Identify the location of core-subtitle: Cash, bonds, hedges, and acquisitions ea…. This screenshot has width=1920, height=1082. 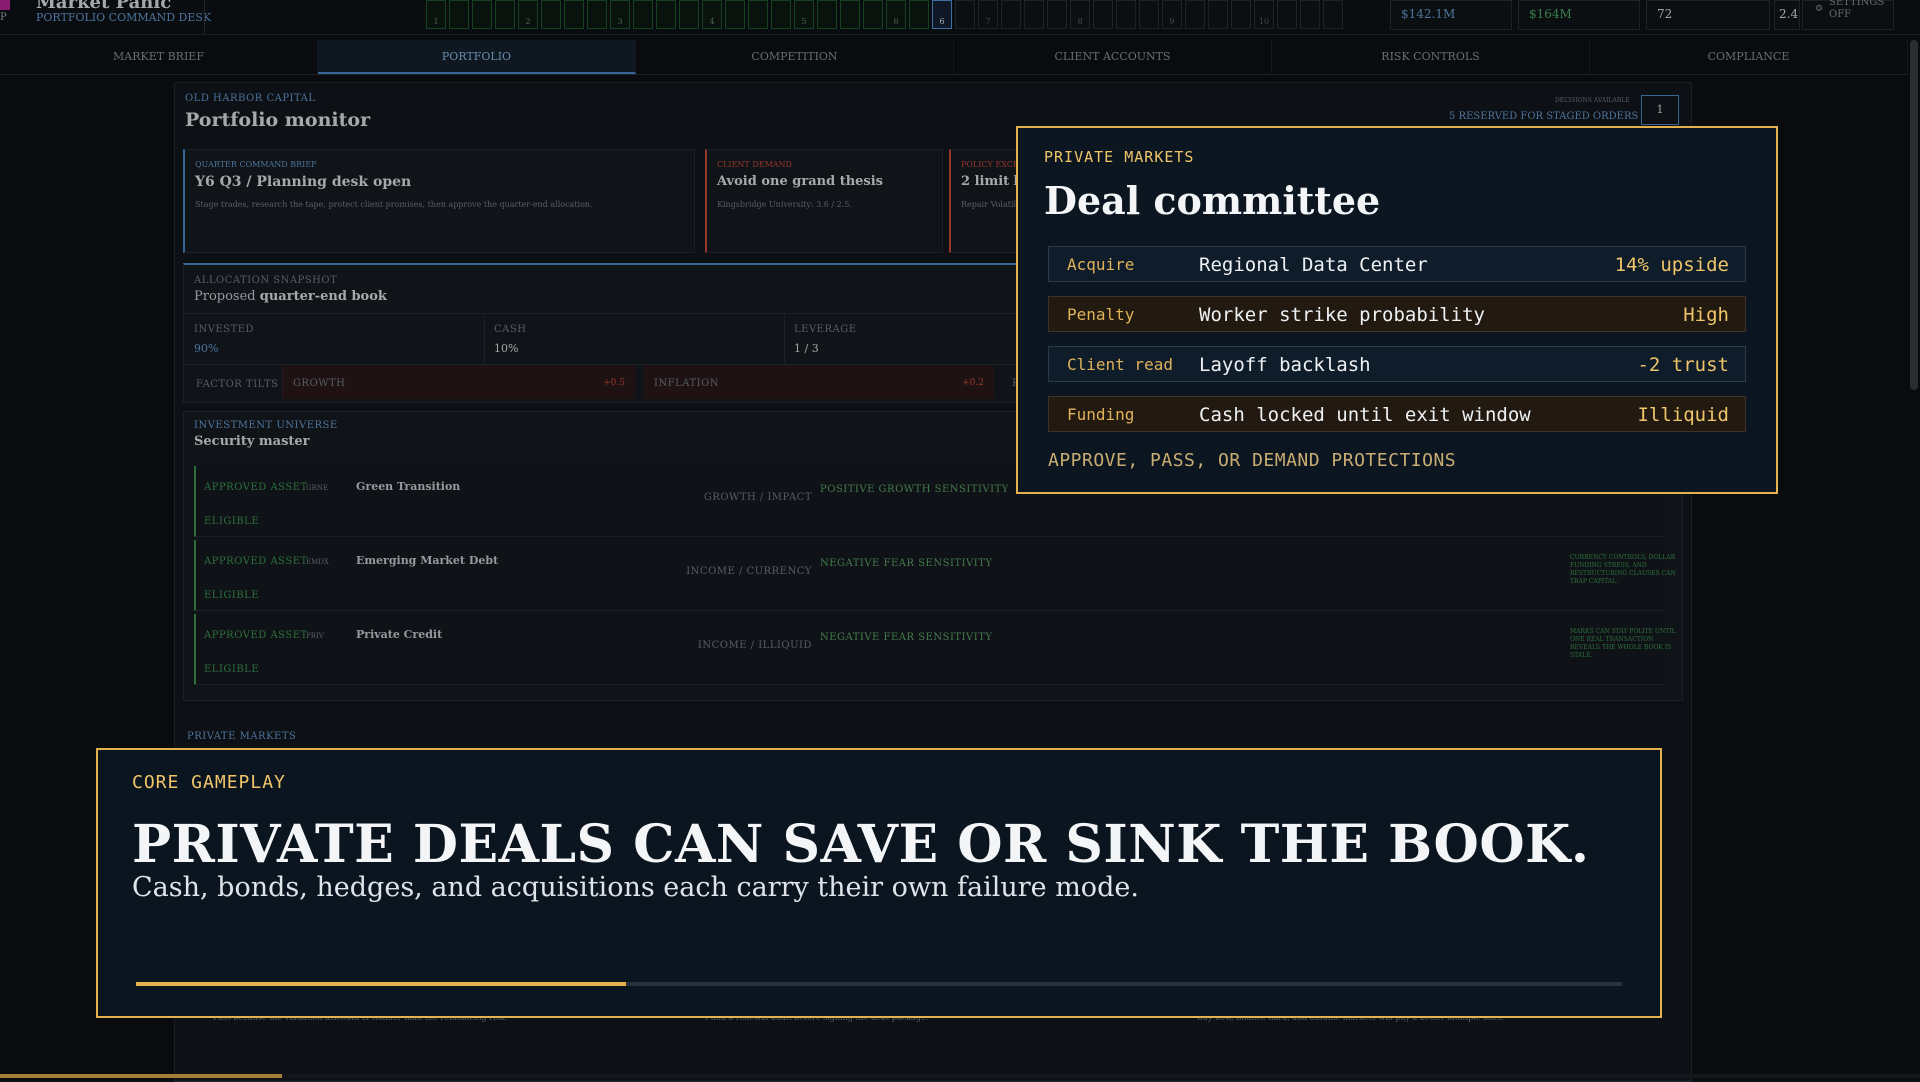
(635, 887).